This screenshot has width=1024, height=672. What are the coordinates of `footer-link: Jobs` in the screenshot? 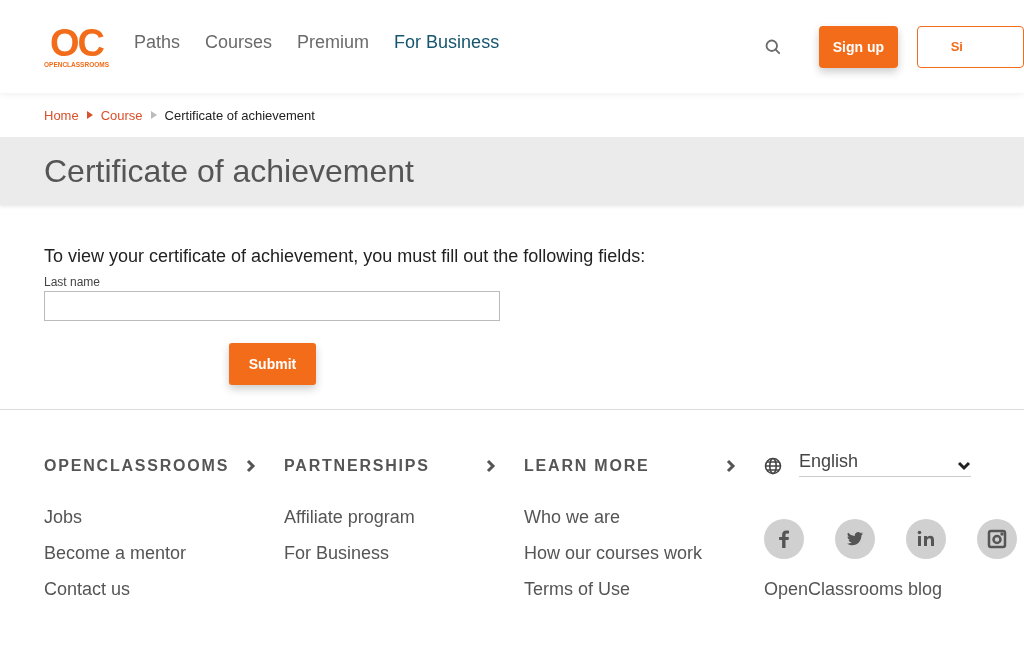 It's located at (63, 517).